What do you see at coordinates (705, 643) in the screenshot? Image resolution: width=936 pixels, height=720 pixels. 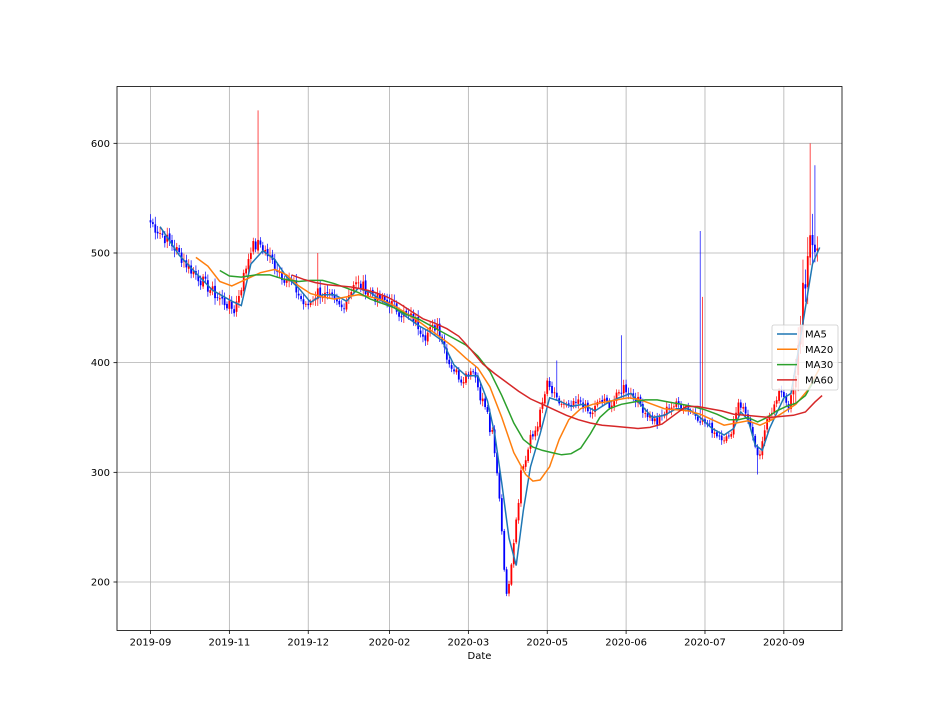 I see `x-tick-label: 2020-07` at bounding box center [705, 643].